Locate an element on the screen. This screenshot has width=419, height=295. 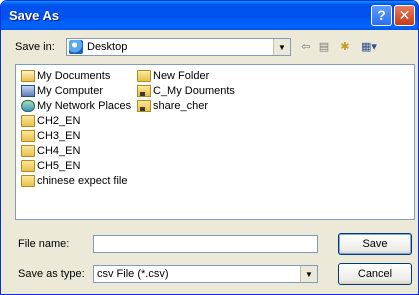
new-folder-icon: ✱ is located at coordinates (345, 47).